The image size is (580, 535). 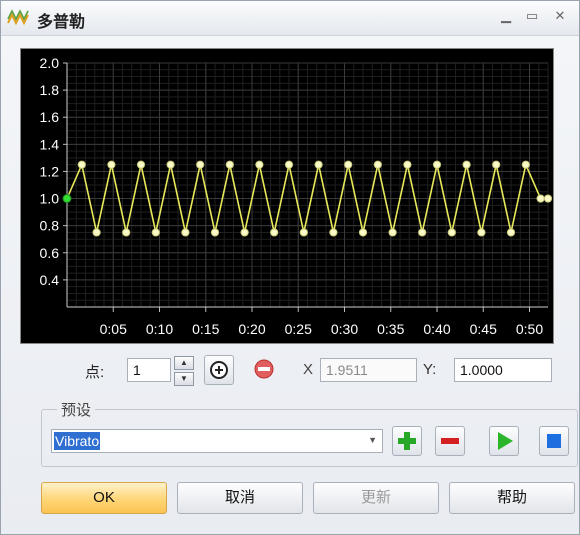 What do you see at coordinates (503, 370) in the screenshot?
I see `y-value-field: 1.0000` at bounding box center [503, 370].